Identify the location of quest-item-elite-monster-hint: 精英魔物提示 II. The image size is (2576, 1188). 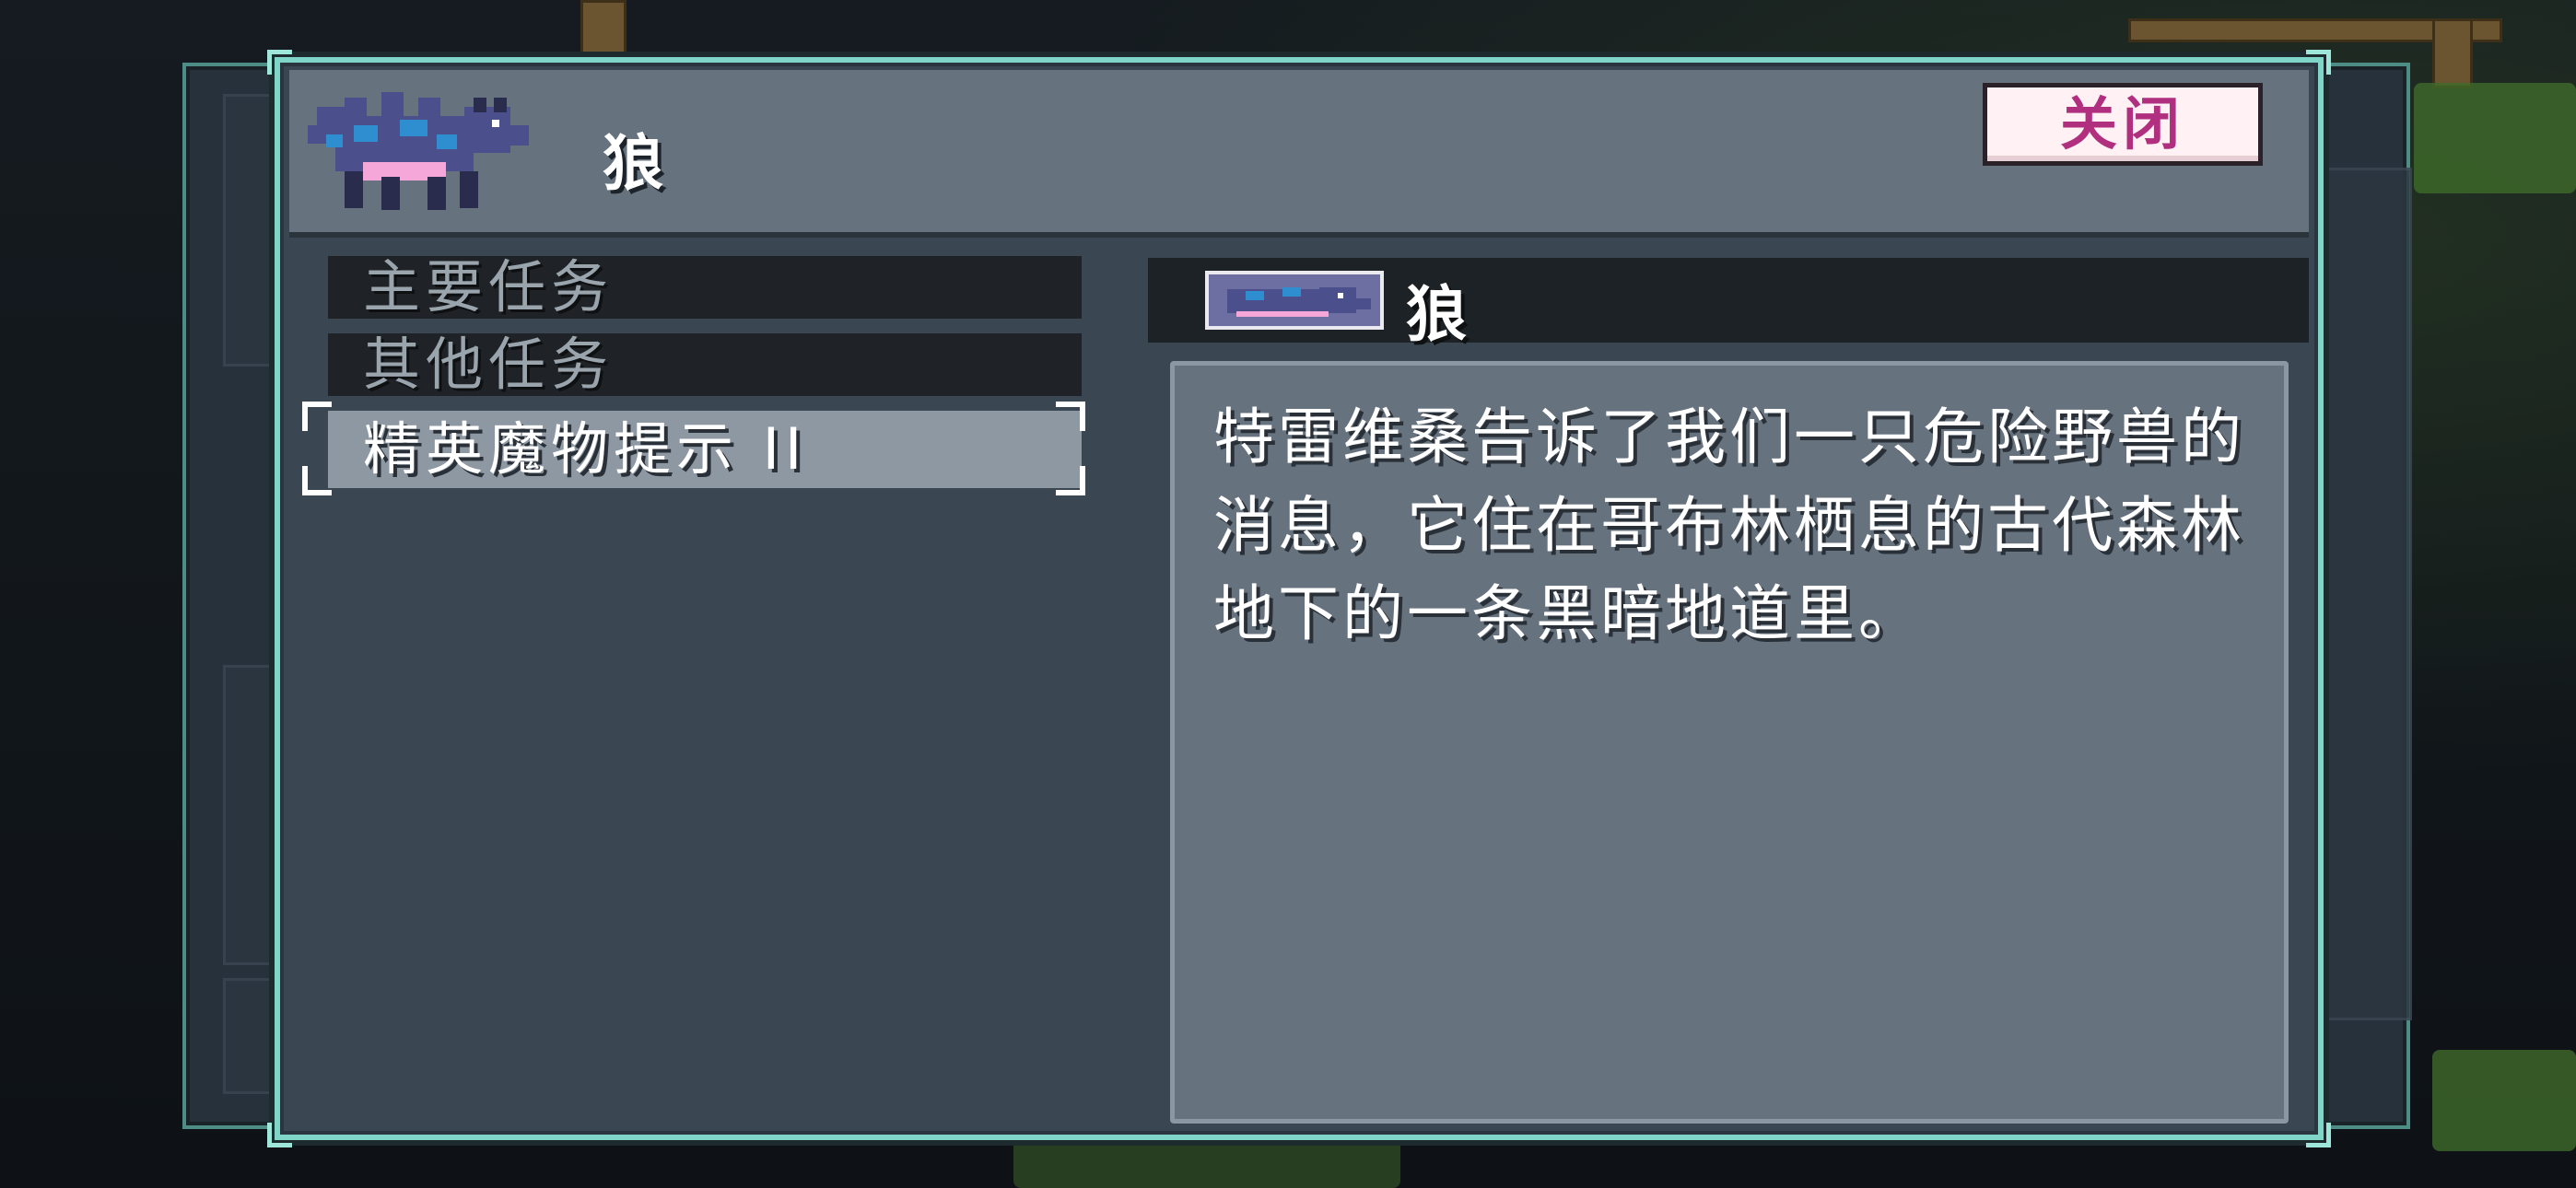
(705, 449).